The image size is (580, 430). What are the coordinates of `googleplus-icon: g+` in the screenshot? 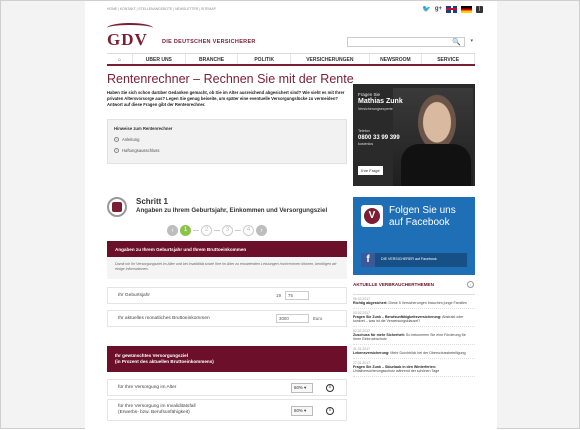 It's located at (438, 9).